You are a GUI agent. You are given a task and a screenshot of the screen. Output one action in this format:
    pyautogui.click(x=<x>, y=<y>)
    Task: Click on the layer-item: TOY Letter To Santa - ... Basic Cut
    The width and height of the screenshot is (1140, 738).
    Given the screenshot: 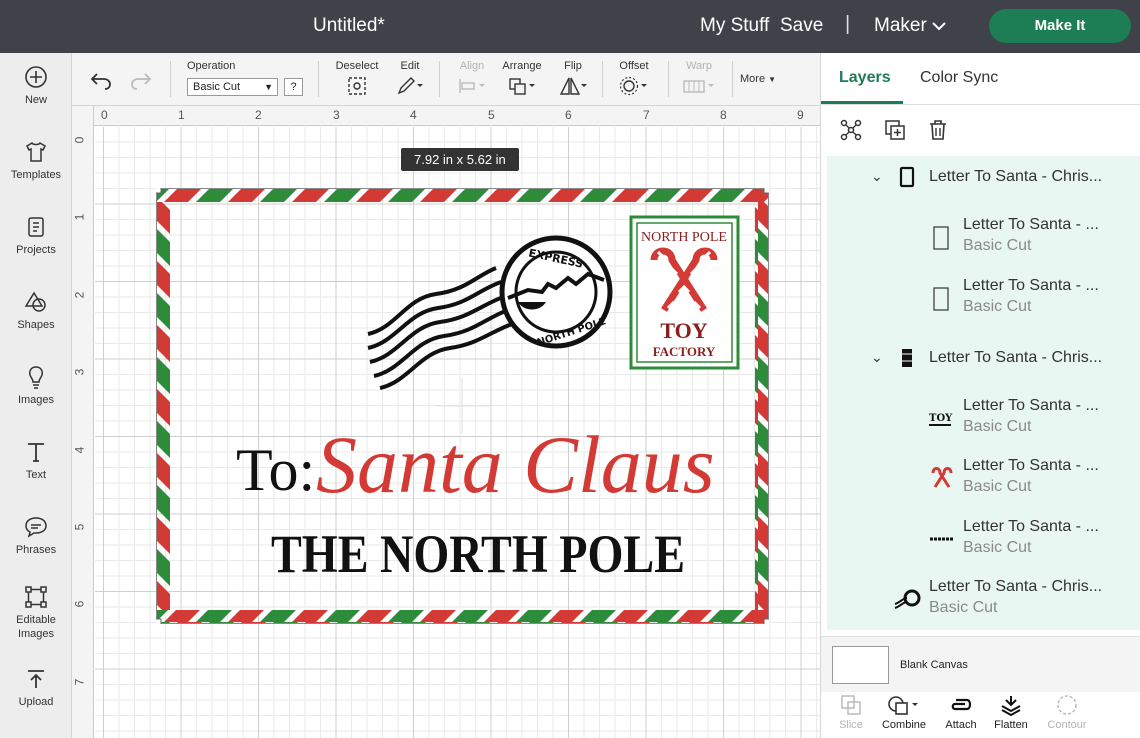 What is the action you would take?
    pyautogui.click(x=983, y=427)
    